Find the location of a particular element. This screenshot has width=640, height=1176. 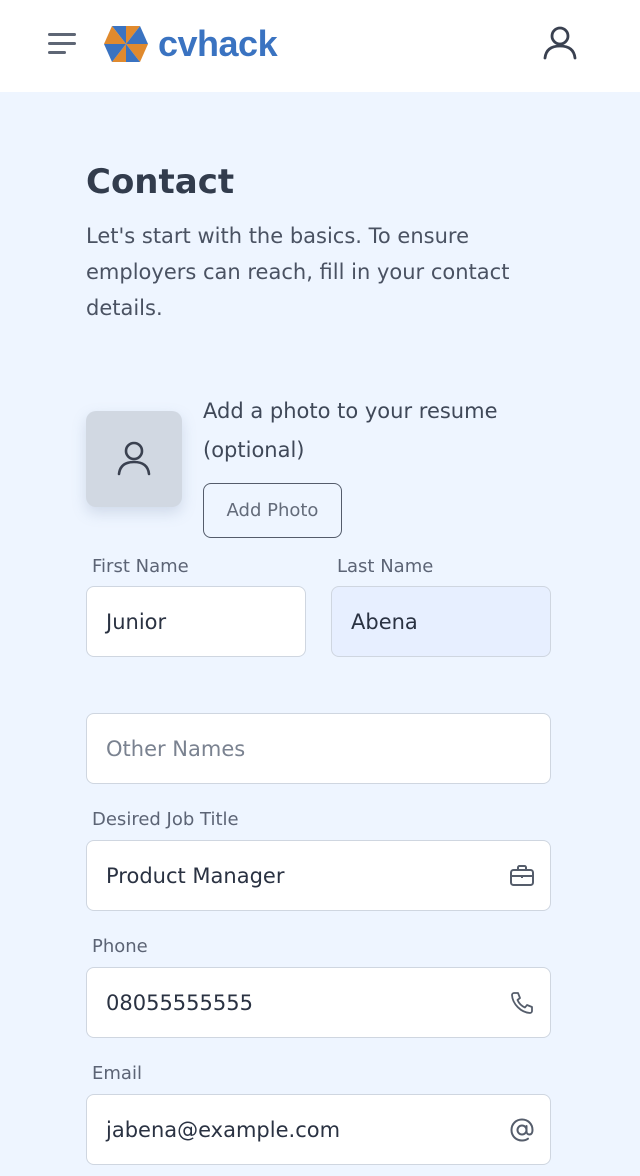

page-title: Contact is located at coordinates (160, 182).